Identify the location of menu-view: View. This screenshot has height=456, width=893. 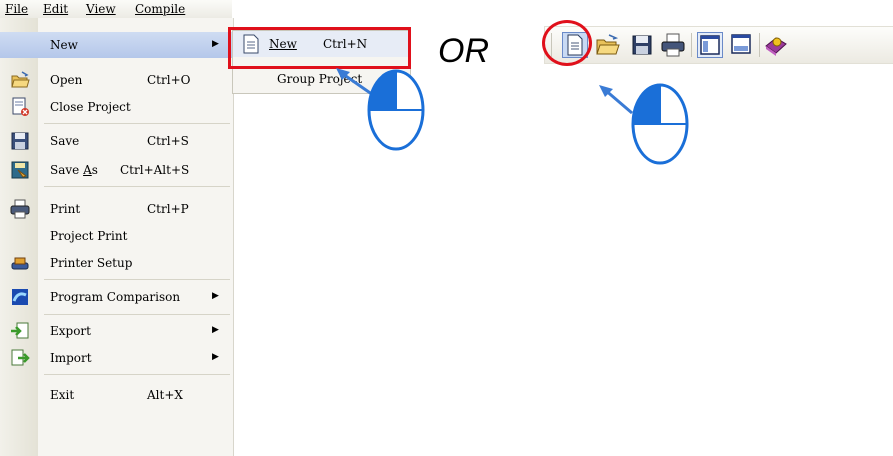
(101, 9).